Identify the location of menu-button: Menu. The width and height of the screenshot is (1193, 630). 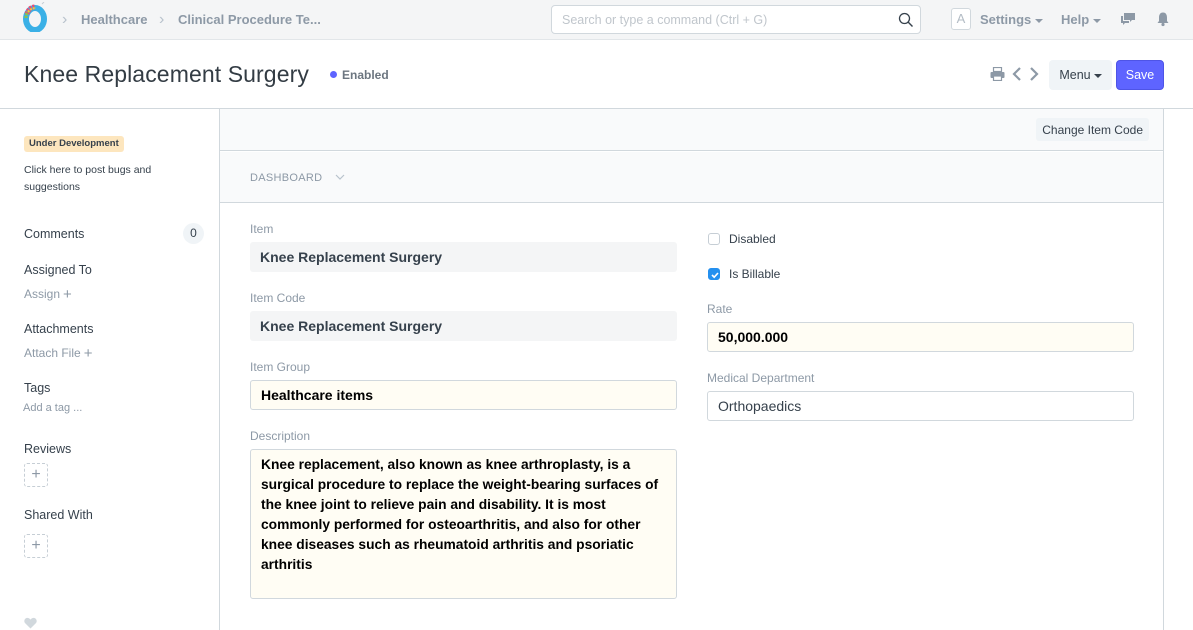
(1080, 75).